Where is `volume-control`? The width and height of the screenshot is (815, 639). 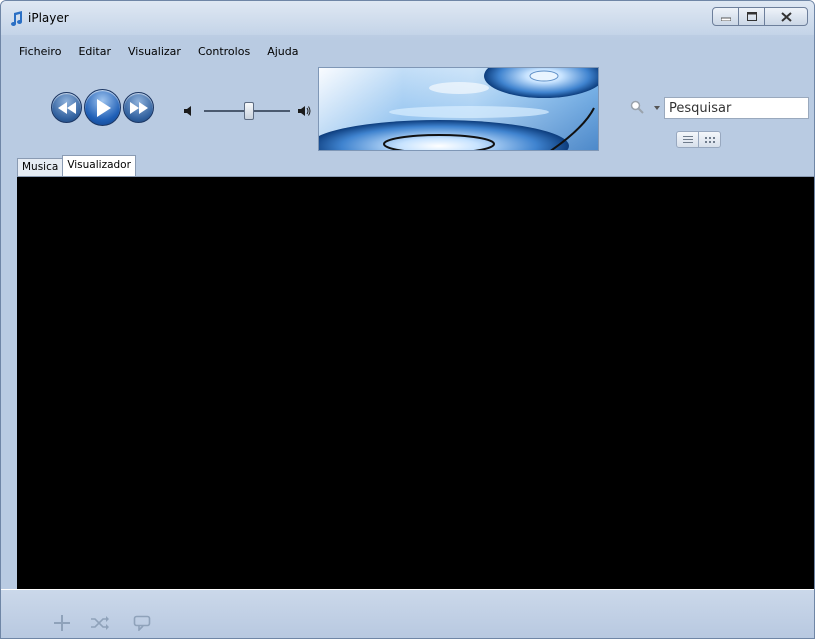
volume-control is located at coordinates (248, 111).